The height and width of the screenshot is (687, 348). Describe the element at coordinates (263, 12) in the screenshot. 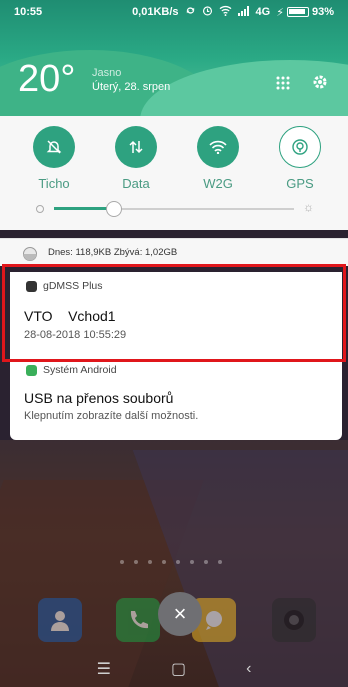

I see `network-type: 4G` at that location.